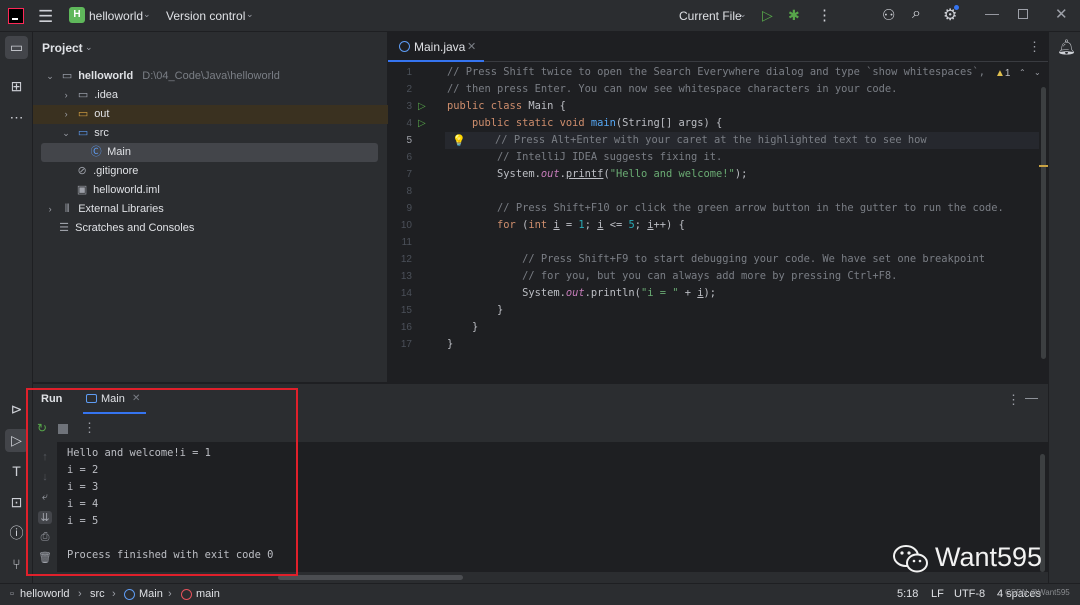 This screenshot has width=1080, height=605. What do you see at coordinates (794, 15) in the screenshot?
I see `debug-icon: ✱` at bounding box center [794, 15].